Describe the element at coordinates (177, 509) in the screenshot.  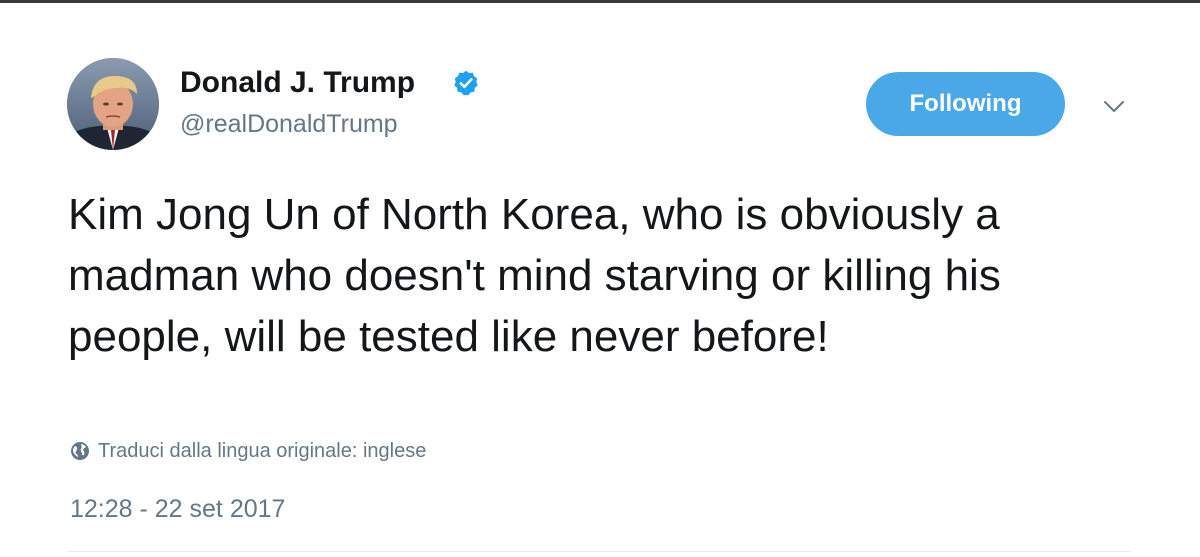
I see `tweet-timestamp: 12:28 - 22 set 2017` at that location.